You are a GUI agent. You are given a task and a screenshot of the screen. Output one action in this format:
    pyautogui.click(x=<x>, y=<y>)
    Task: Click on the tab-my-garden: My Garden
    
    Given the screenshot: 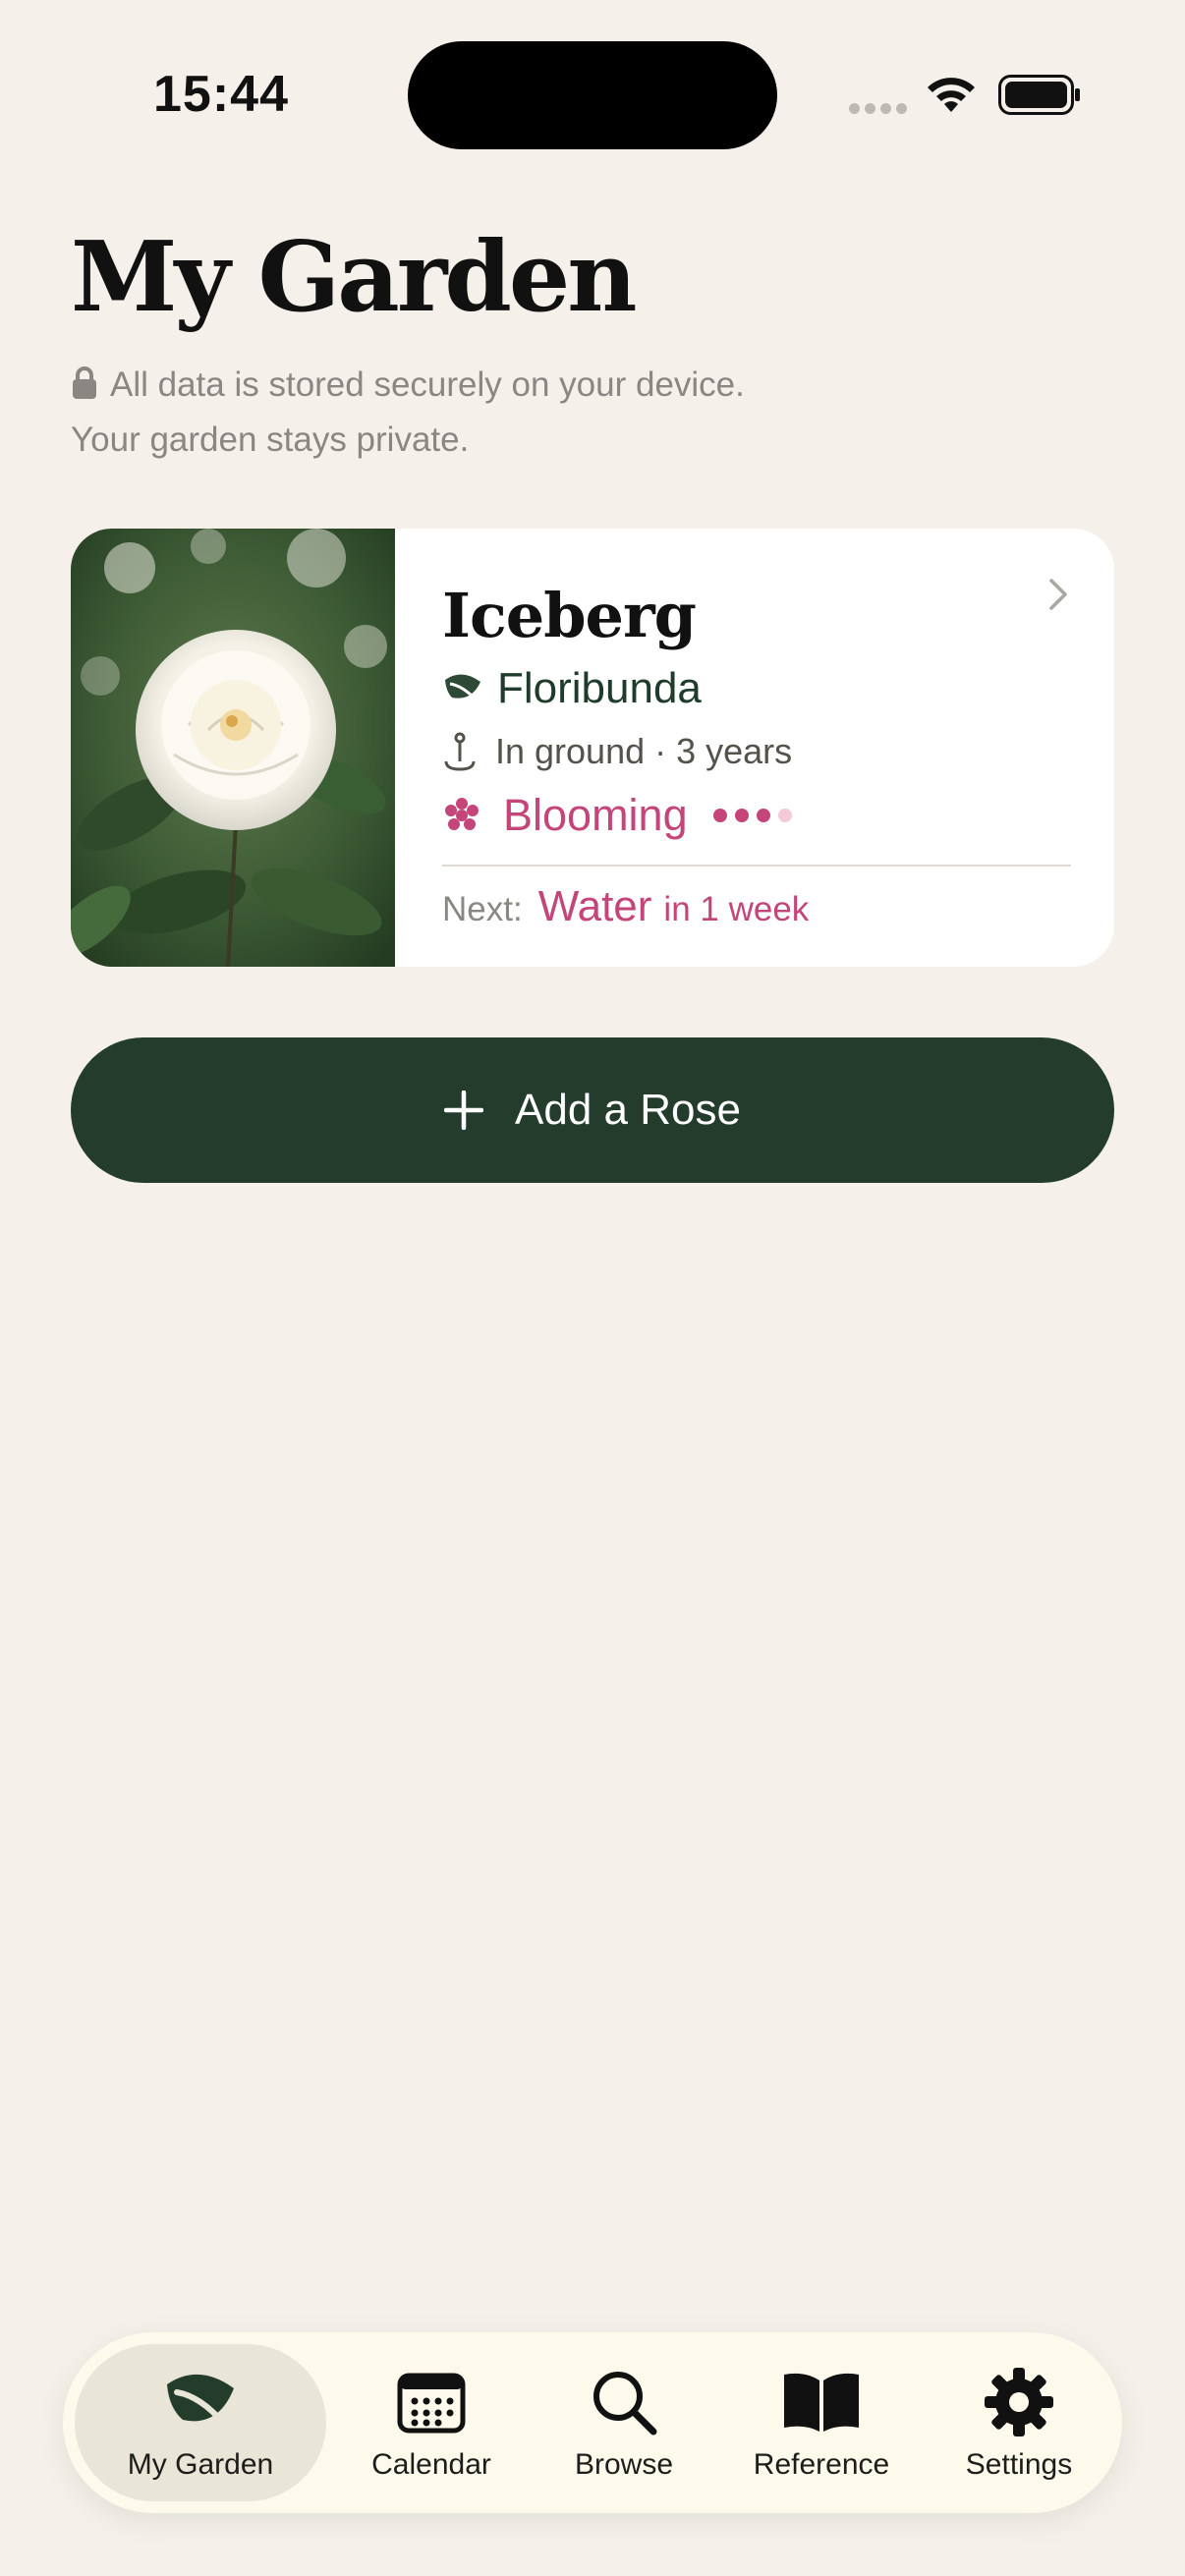 What is the action you would take?
    pyautogui.click(x=200, y=2422)
    